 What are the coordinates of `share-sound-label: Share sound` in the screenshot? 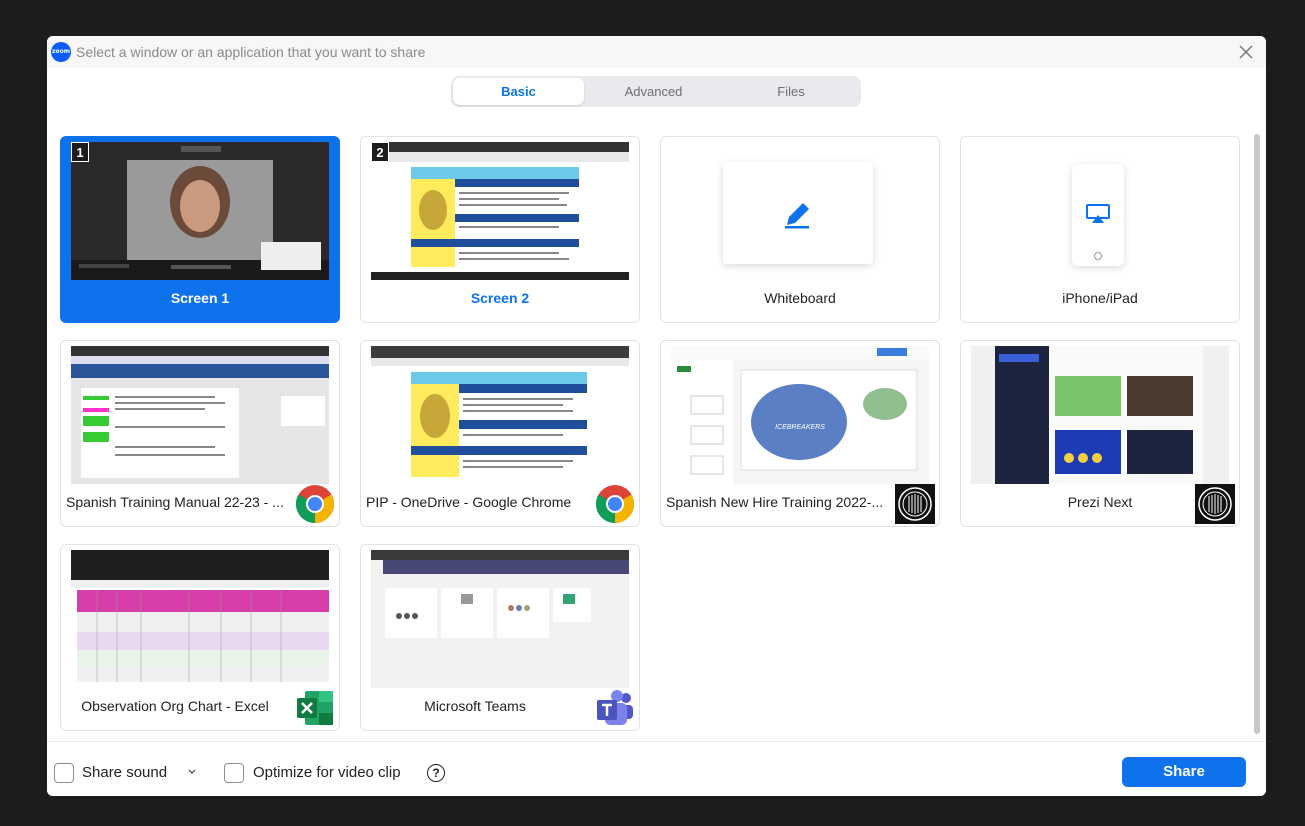 It's located at (125, 772).